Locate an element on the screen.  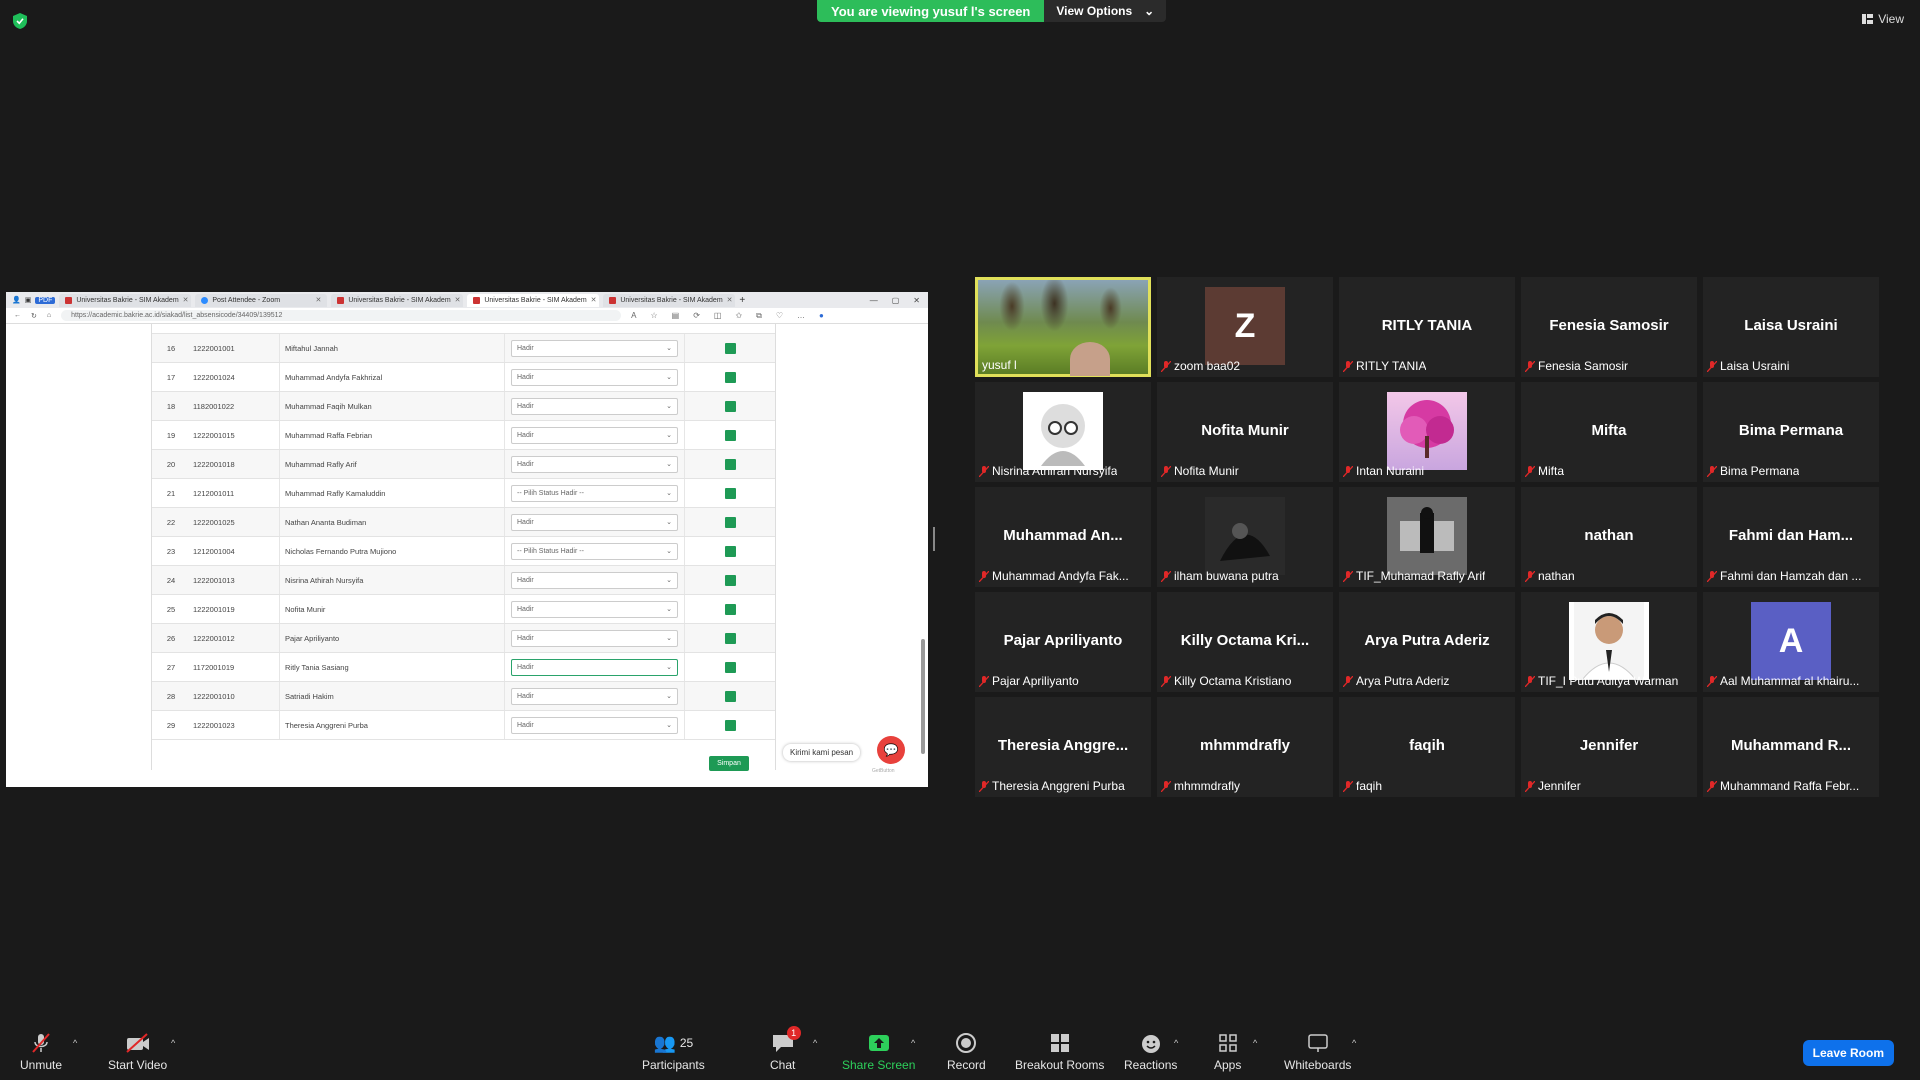
start-video-button: Start Video is located at coordinates (137, 1052).